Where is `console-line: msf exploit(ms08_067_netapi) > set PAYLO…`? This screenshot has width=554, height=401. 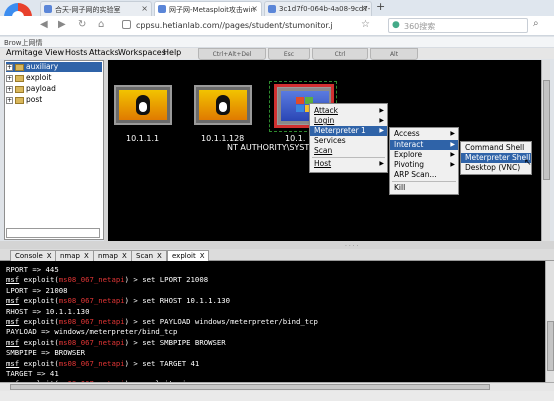 console-line: msf exploit(ms08_067_netapi) > set PAYLO… is located at coordinates (162, 321).